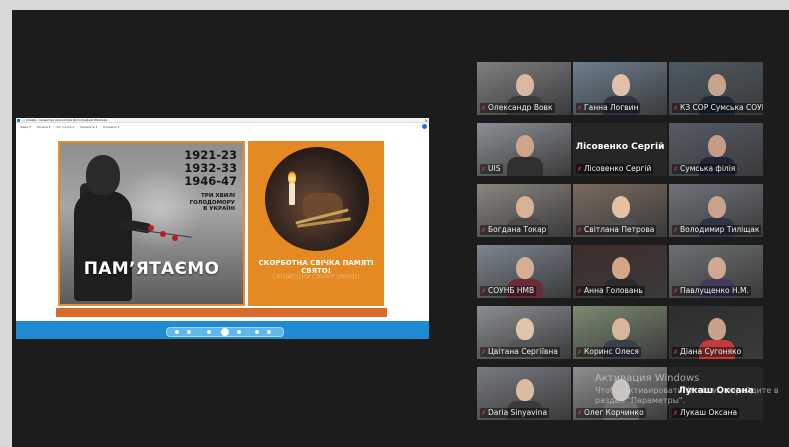 The width and height of the screenshot is (789, 447). What do you see at coordinates (18, 120) in the screenshot?
I see `photo-viewer-app-icon` at bounding box center [18, 120].